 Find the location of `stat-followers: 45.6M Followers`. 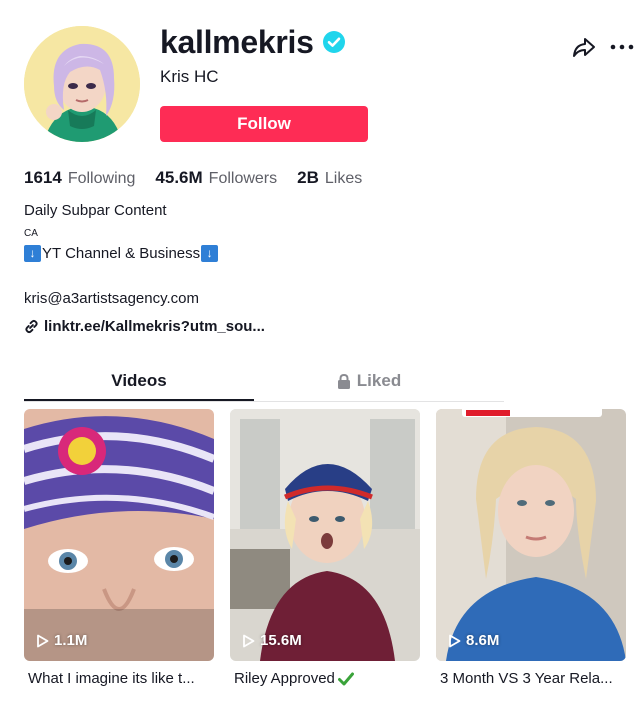

stat-followers: 45.6M Followers is located at coordinates (216, 178).